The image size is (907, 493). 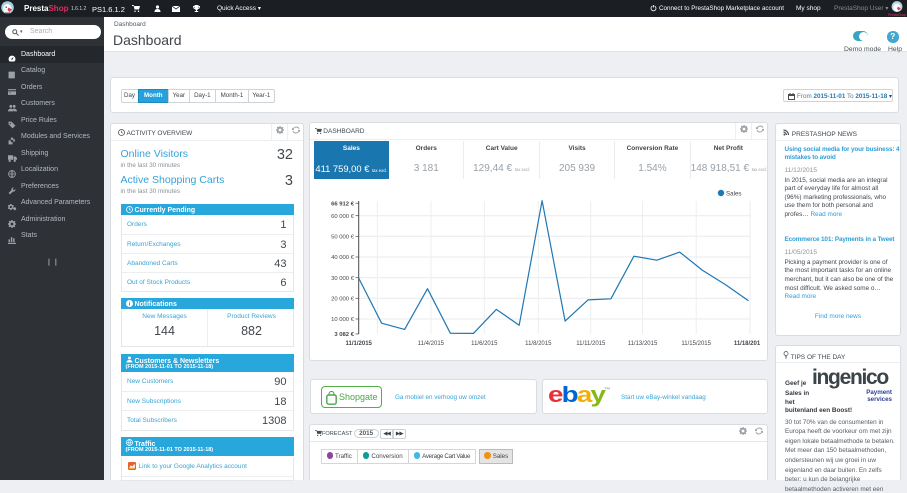 What do you see at coordinates (538, 344) in the screenshot?
I see `svg-text: 11/8/2015` at bounding box center [538, 344].